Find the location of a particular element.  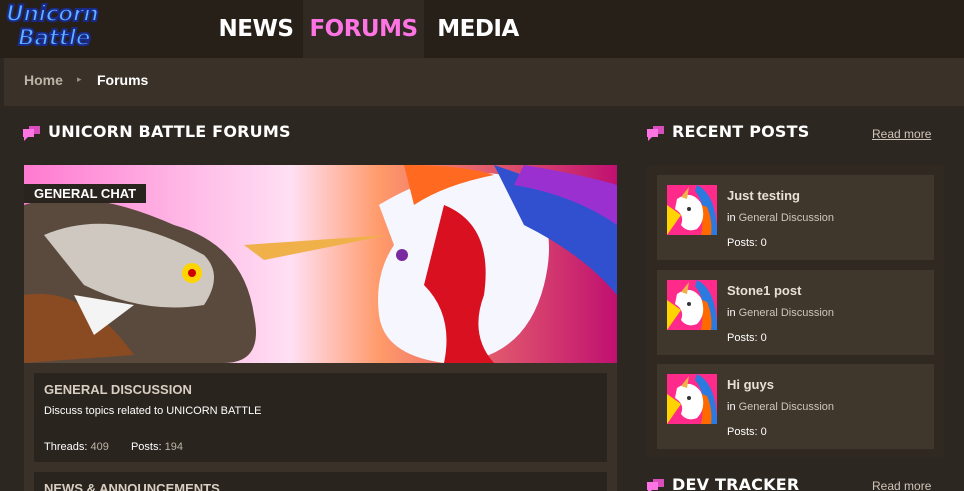

nav-forums: FORUMS is located at coordinates (363, 29).